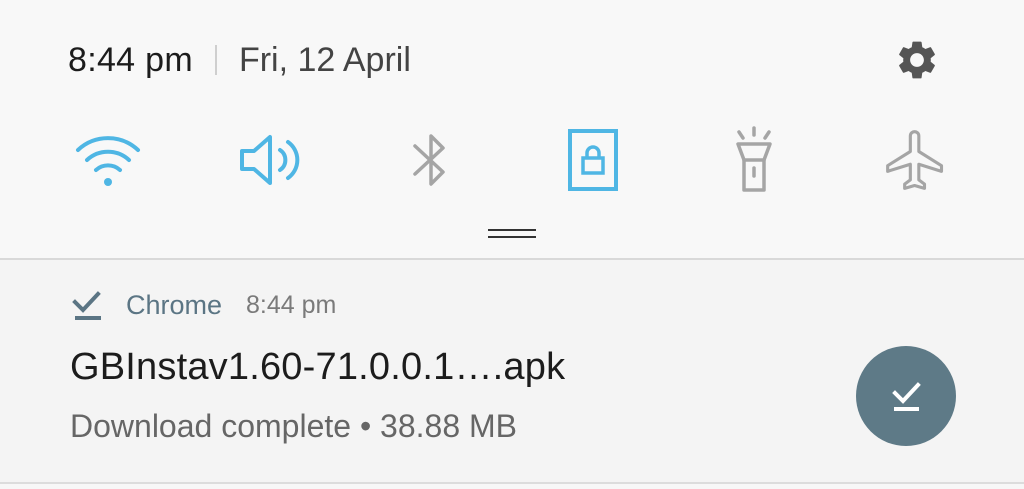 The width and height of the screenshot is (1024, 489). I want to click on flashlight-icon, so click(754, 159).